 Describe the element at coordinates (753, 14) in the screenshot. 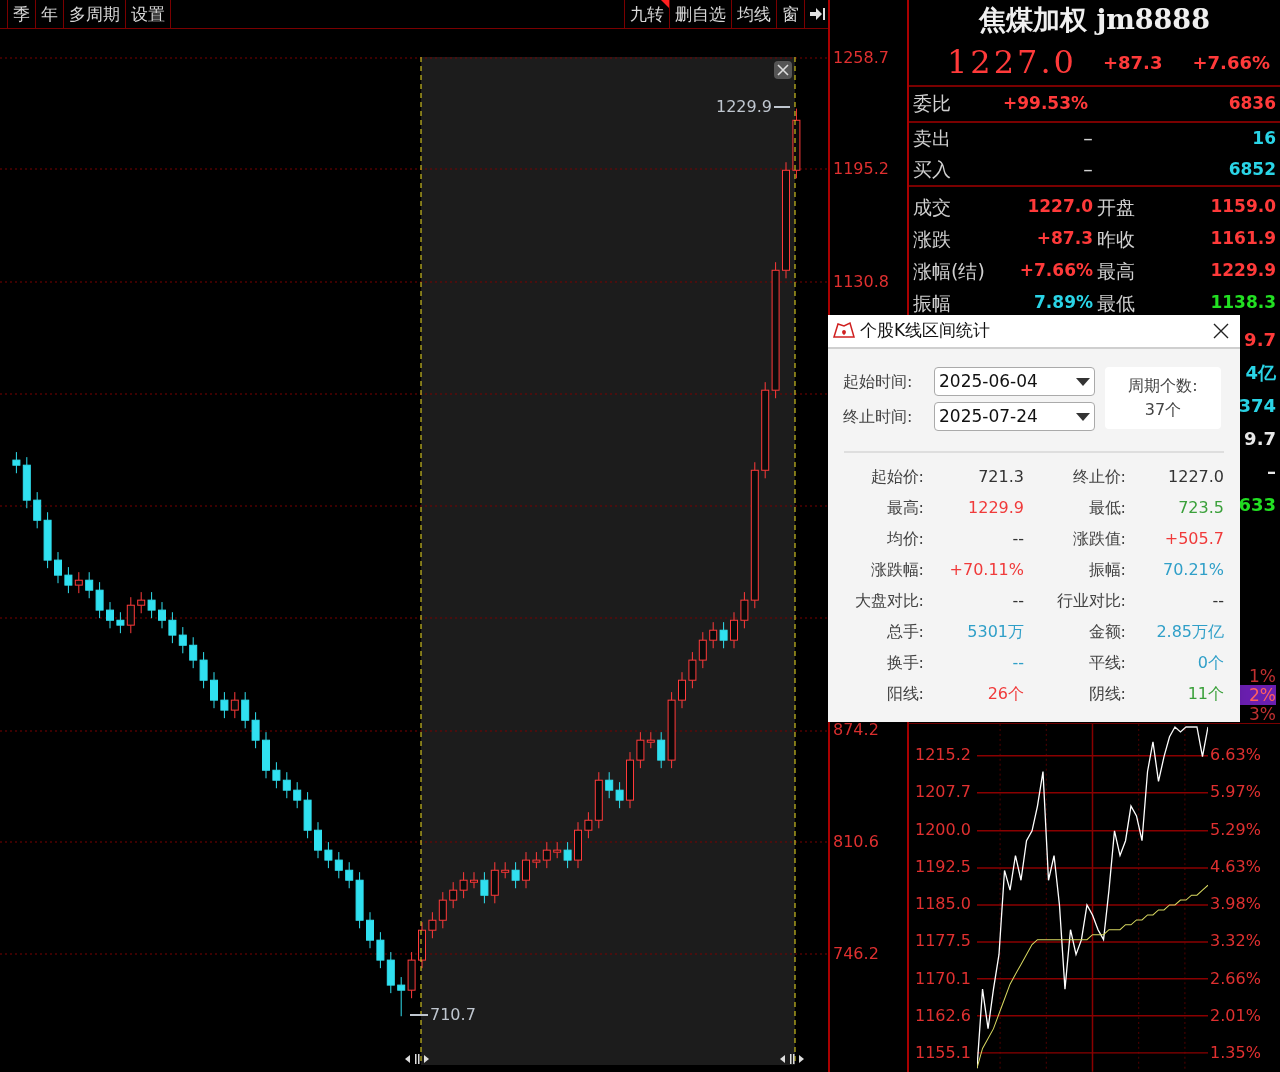

I see `toolbar-button: 均线` at that location.